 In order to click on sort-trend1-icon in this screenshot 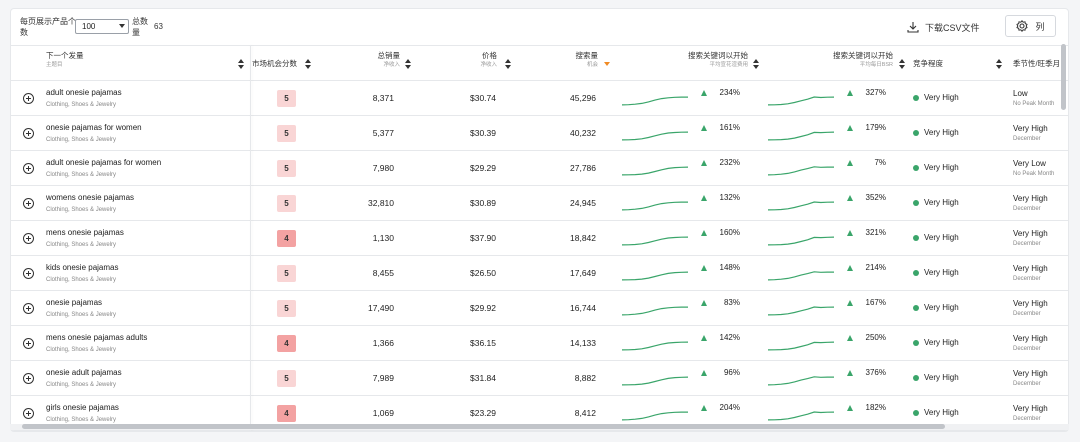, I will do `click(756, 64)`.